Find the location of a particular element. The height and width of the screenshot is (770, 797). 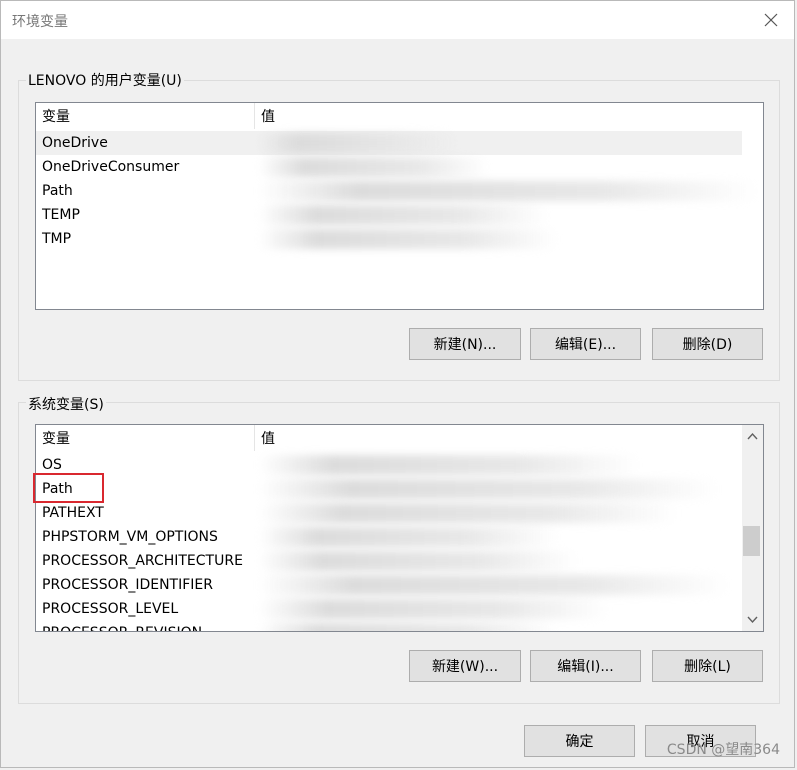

system-variable-row-name: PHPSTORM_VM_OPTIONS is located at coordinates (130, 537).